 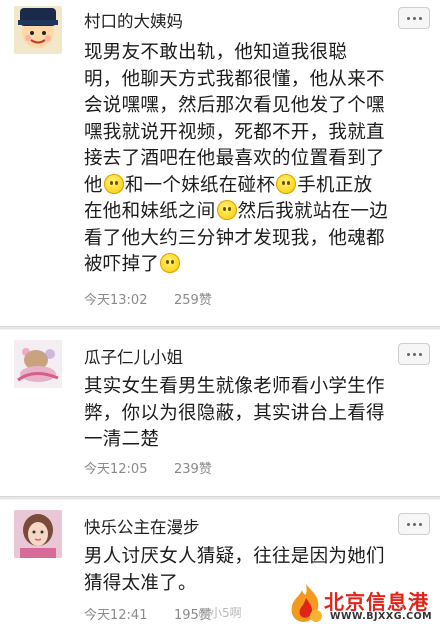 I want to click on comment-line: 现男友不敢出轨，他知道我很聪, so click(x=216, y=52).